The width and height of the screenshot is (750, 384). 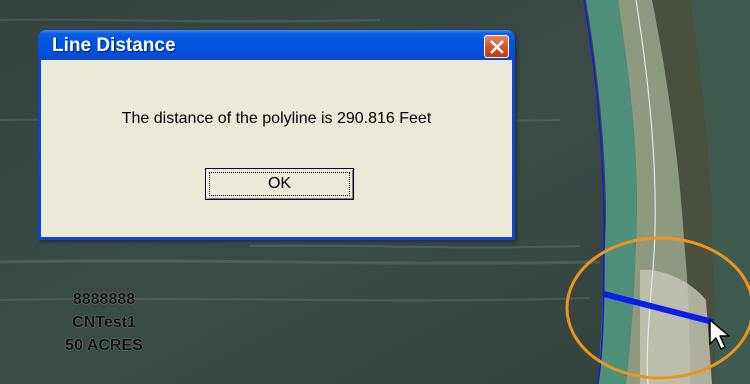 I want to click on parcel-id: 8888888, so click(x=104, y=299).